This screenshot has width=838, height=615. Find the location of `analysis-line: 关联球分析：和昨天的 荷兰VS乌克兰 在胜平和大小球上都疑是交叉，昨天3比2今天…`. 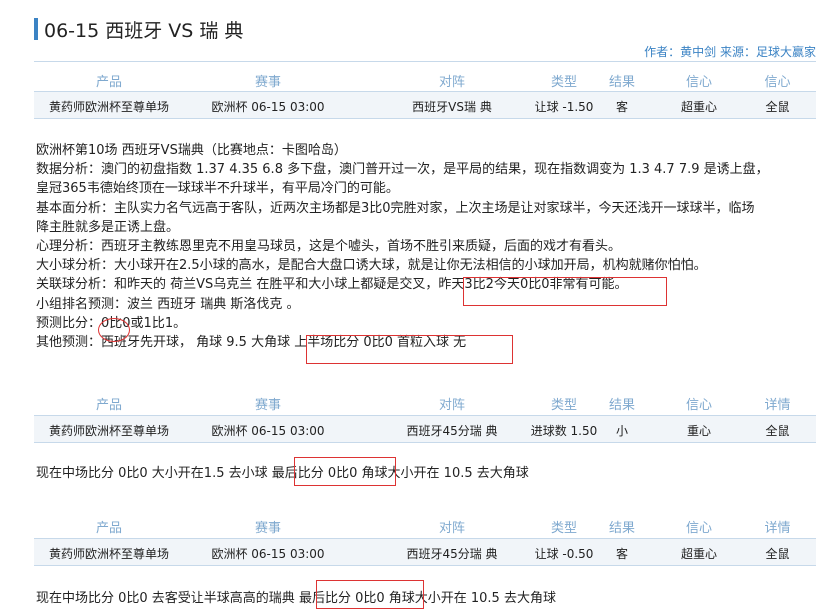

analysis-line: 关联球分析：和昨天的 荷兰VS乌克兰 在胜平和大小球上都疑是交叉，昨天3比2今天… is located at coordinates (332, 285).